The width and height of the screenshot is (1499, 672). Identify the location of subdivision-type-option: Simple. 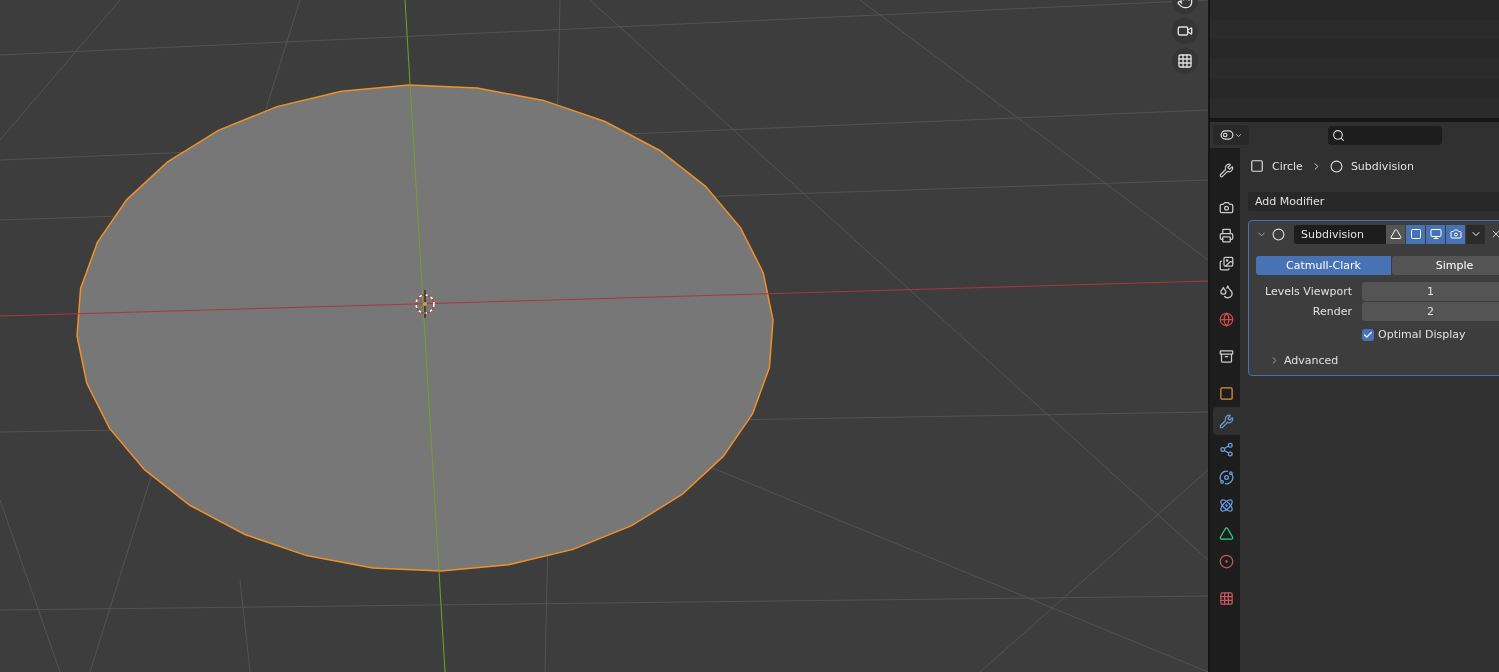
(1445, 265).